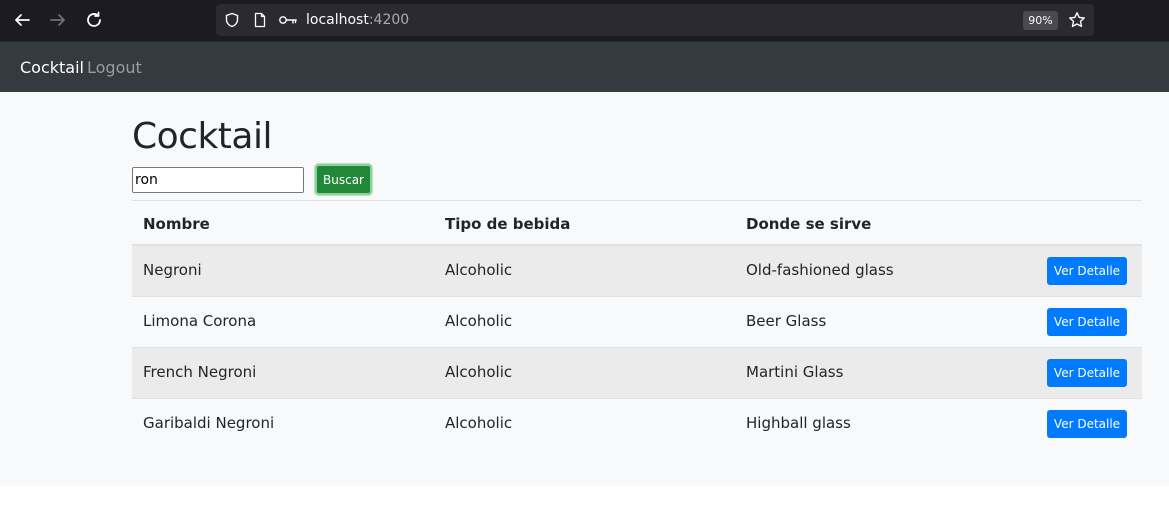 The height and width of the screenshot is (515, 1169). I want to click on cell-name: French Negroni, so click(200, 372).